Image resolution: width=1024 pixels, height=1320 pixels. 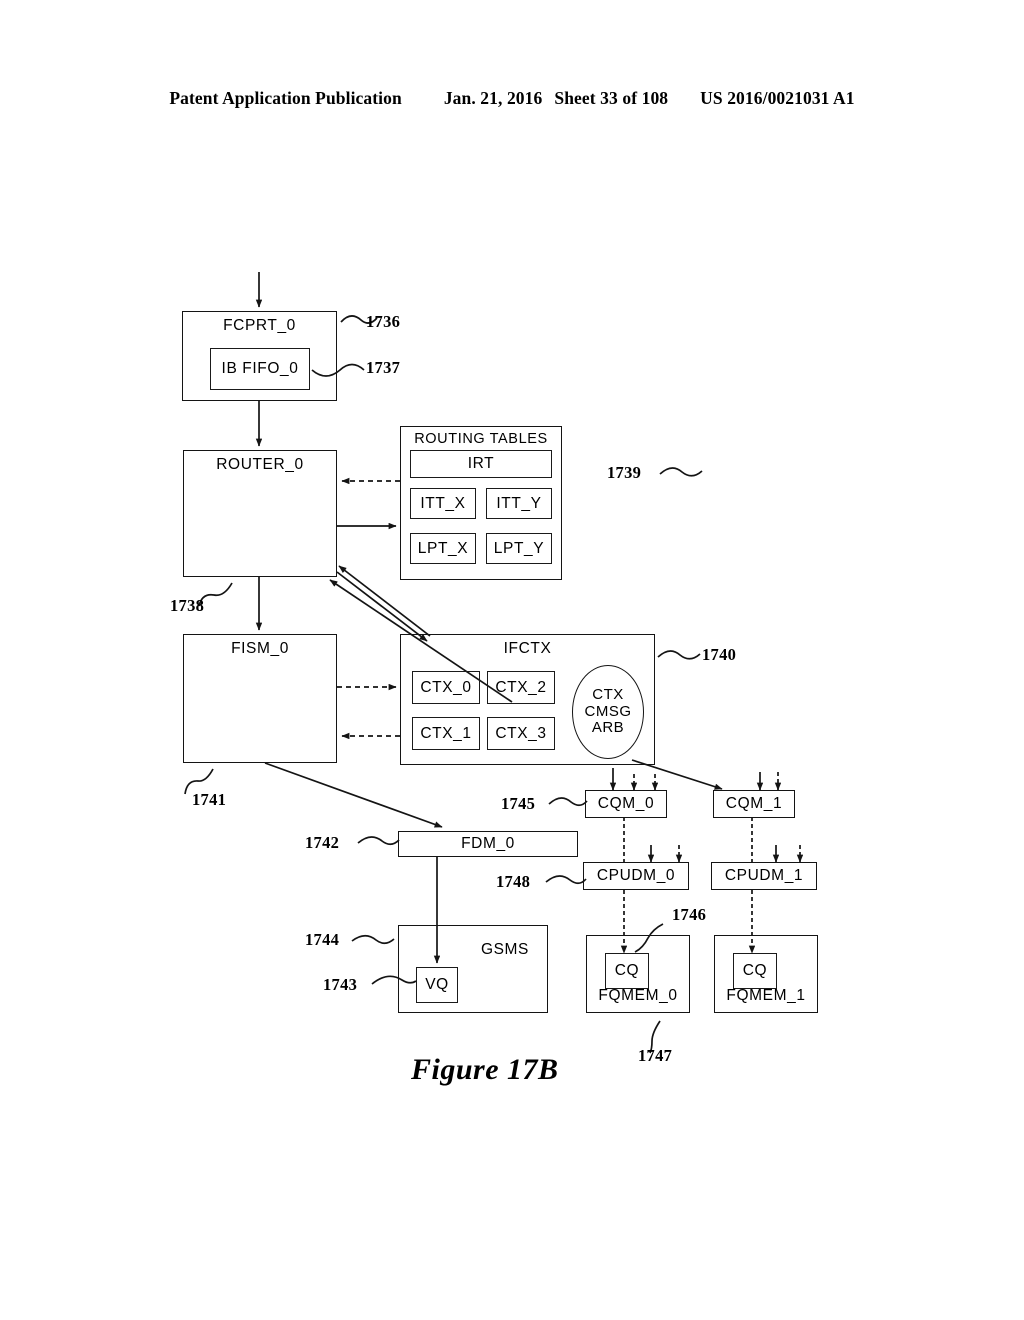 I want to click on ref-1747: 1747, so click(x=655, y=1055).